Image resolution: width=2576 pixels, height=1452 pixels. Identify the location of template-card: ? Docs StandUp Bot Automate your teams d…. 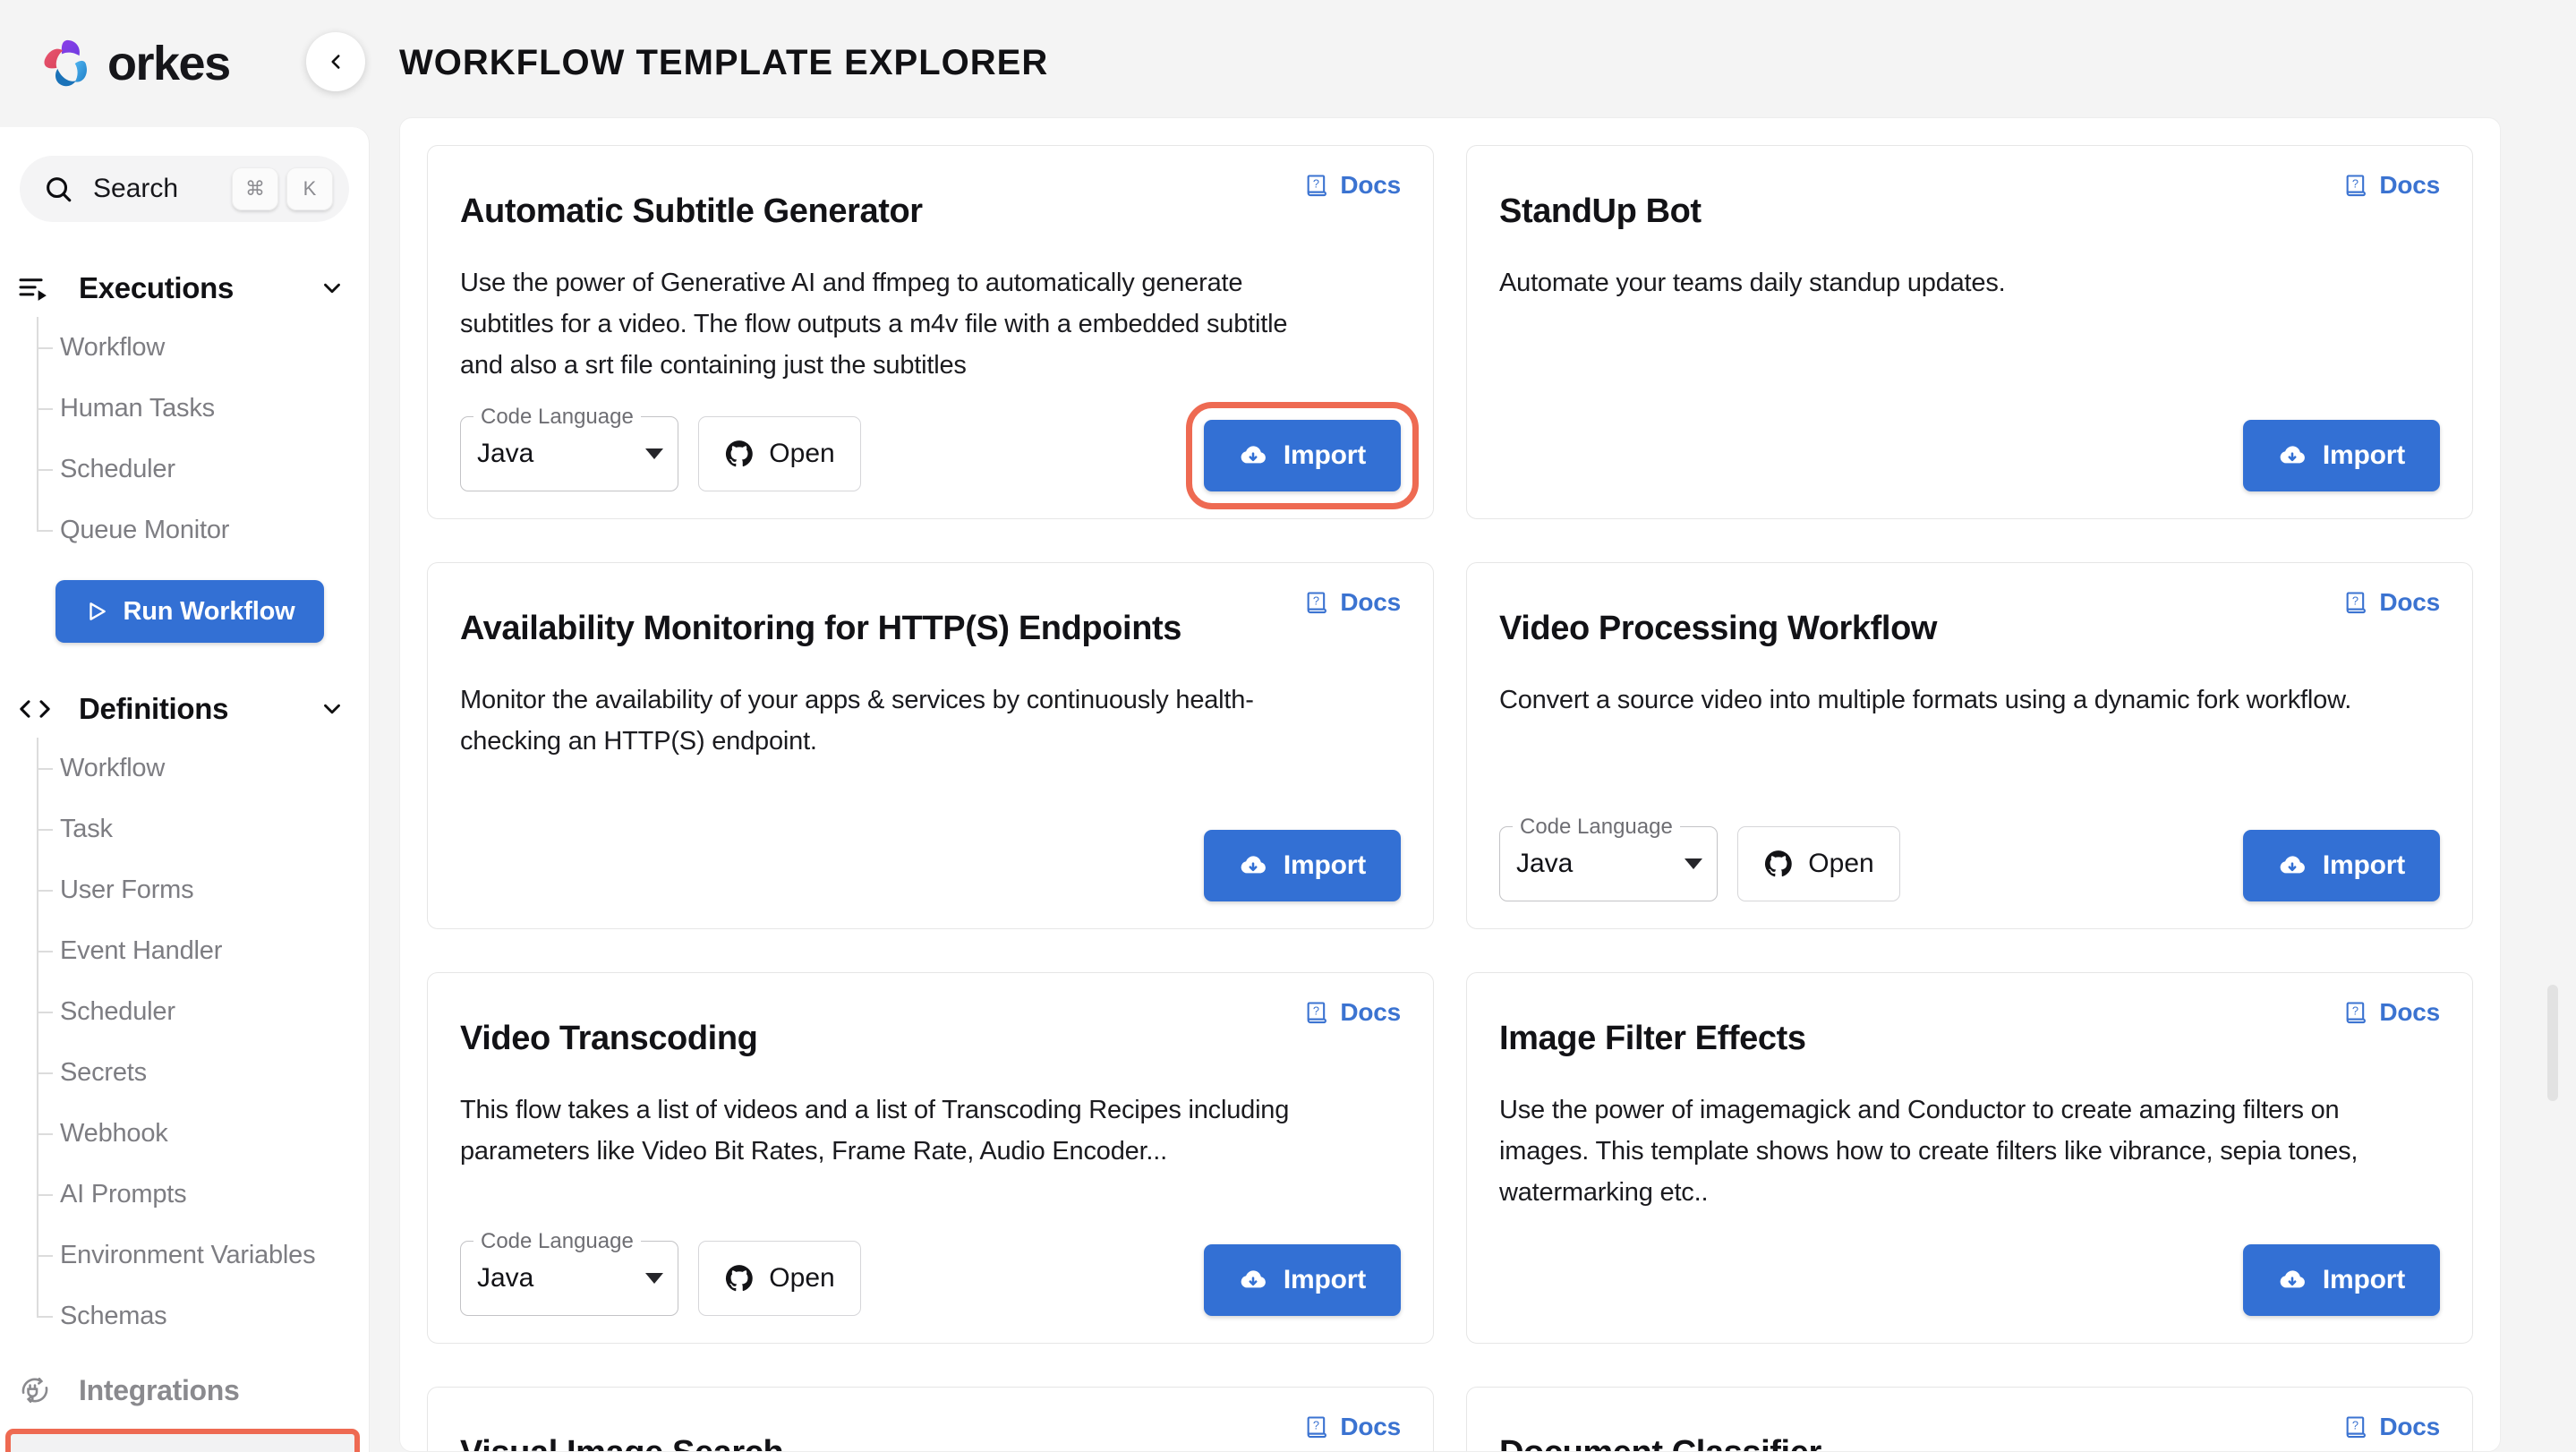
(1969, 332).